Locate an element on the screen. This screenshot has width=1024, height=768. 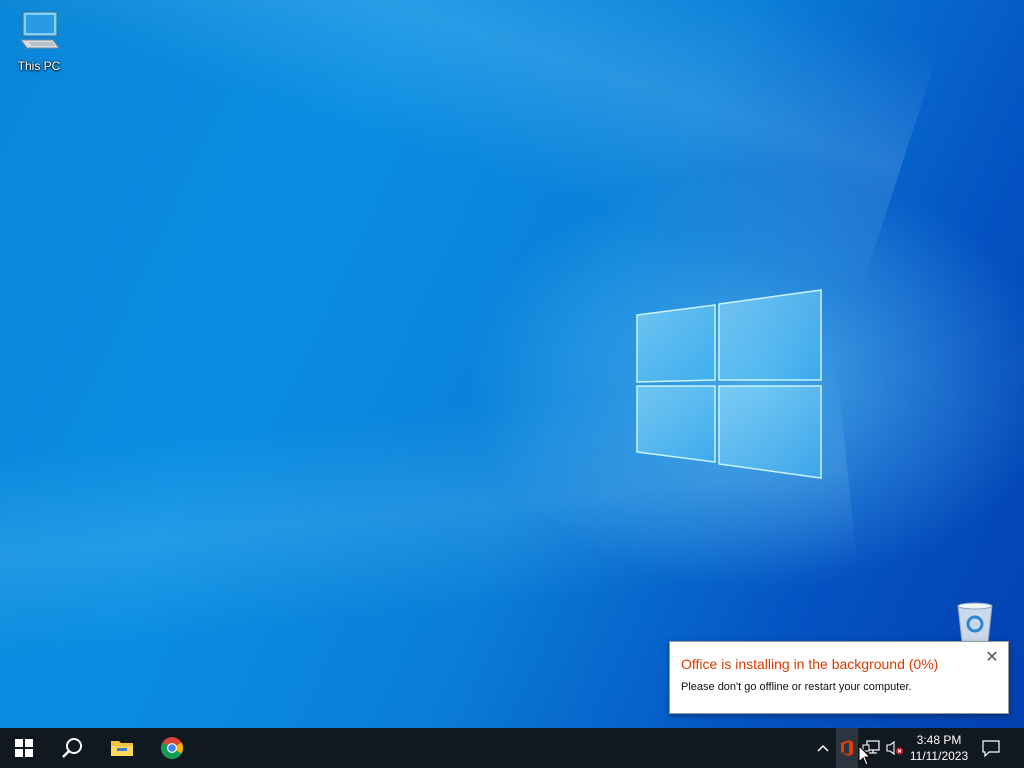
clock-time: 3:48 PM is located at coordinates (939, 740).